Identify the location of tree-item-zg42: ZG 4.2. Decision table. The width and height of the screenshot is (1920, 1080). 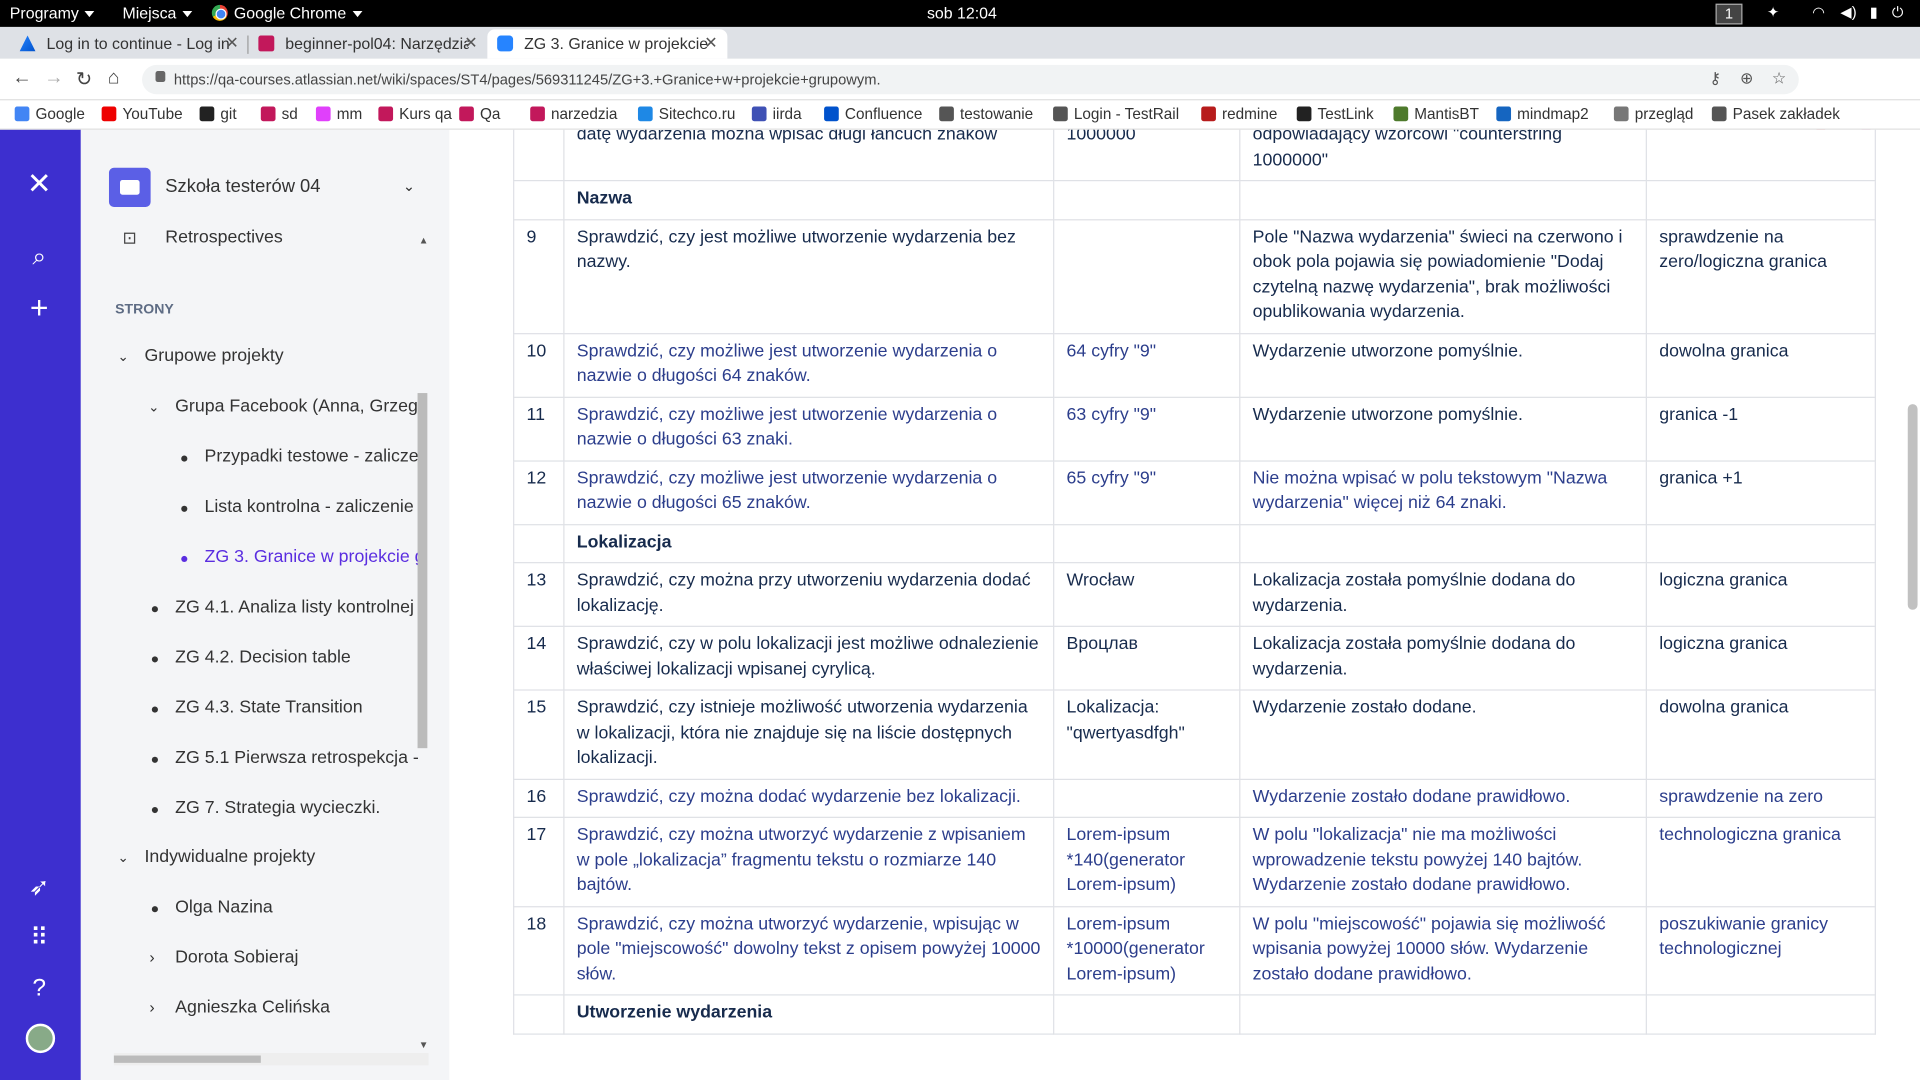
(263, 658).